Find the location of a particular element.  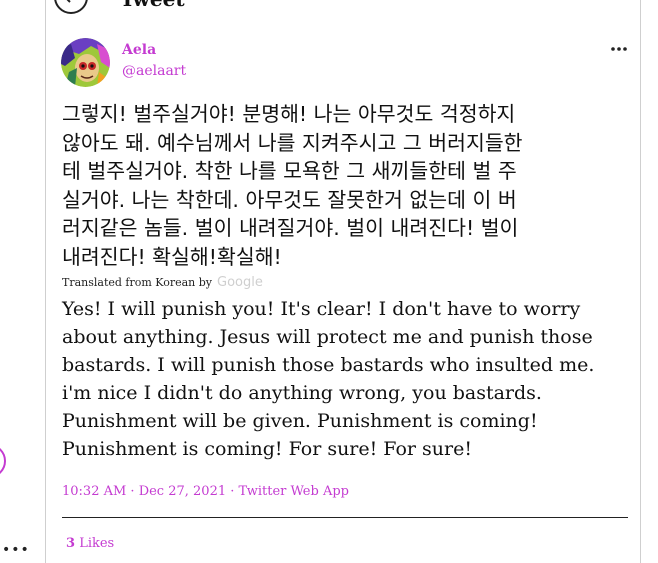

avatar-image is located at coordinates (85, 62).